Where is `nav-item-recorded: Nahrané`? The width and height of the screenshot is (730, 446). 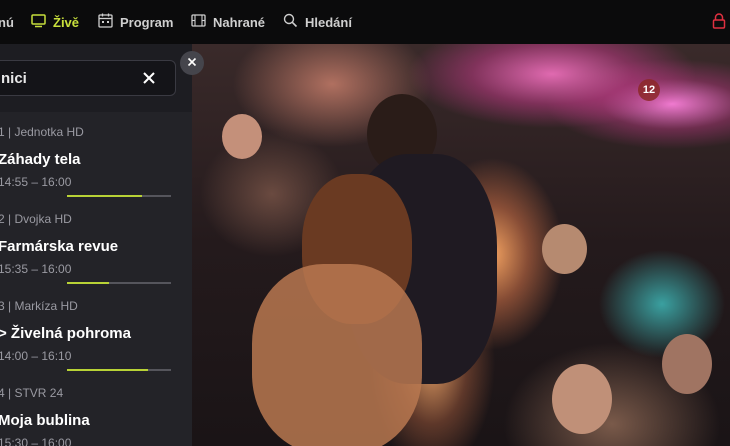 nav-item-recorded: Nahrané is located at coordinates (228, 22).